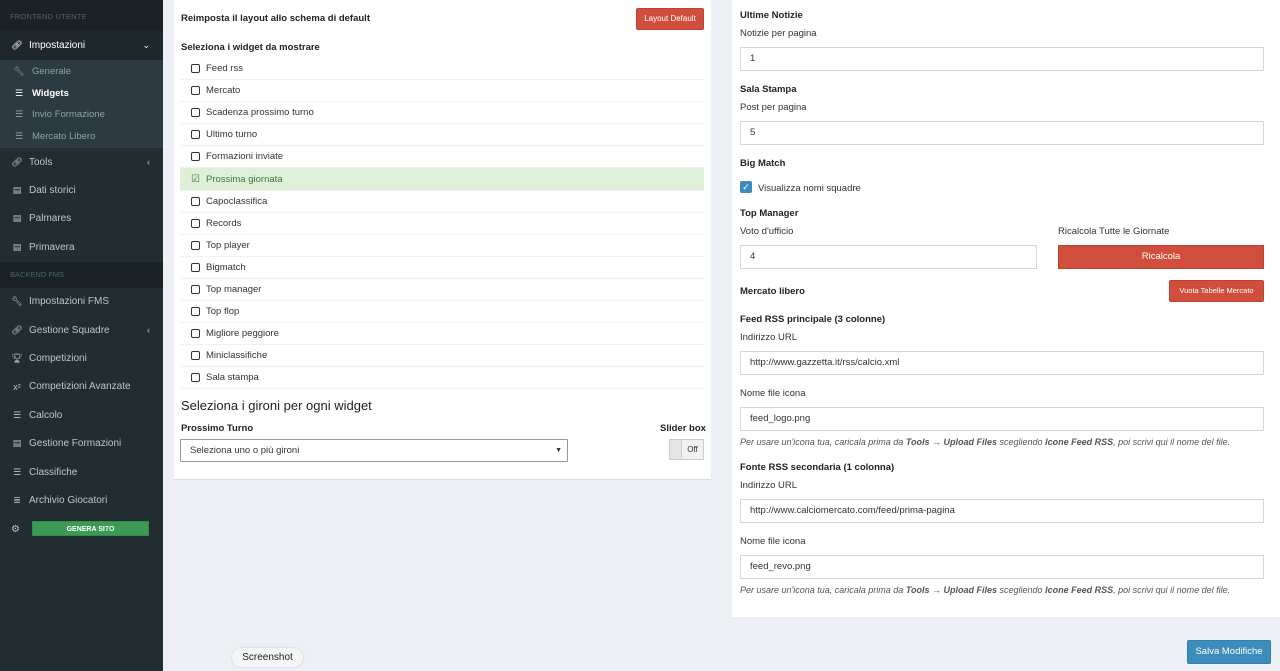 Image resolution: width=1280 pixels, height=671 pixels. I want to click on gironi-select: Seleziona uno o più gironi ▼, so click(374, 450).